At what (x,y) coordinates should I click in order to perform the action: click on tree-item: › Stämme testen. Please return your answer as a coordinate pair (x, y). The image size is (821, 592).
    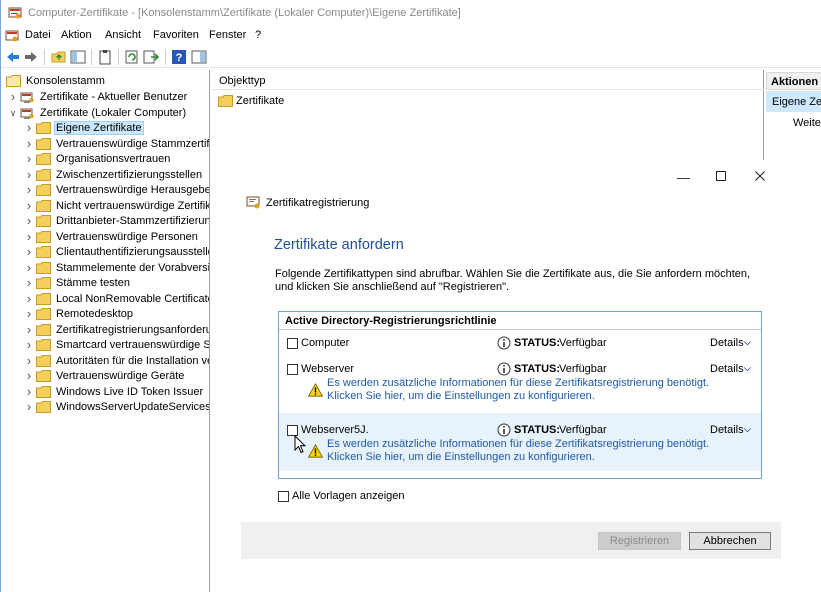
    Looking at the image, I should click on (78, 283).